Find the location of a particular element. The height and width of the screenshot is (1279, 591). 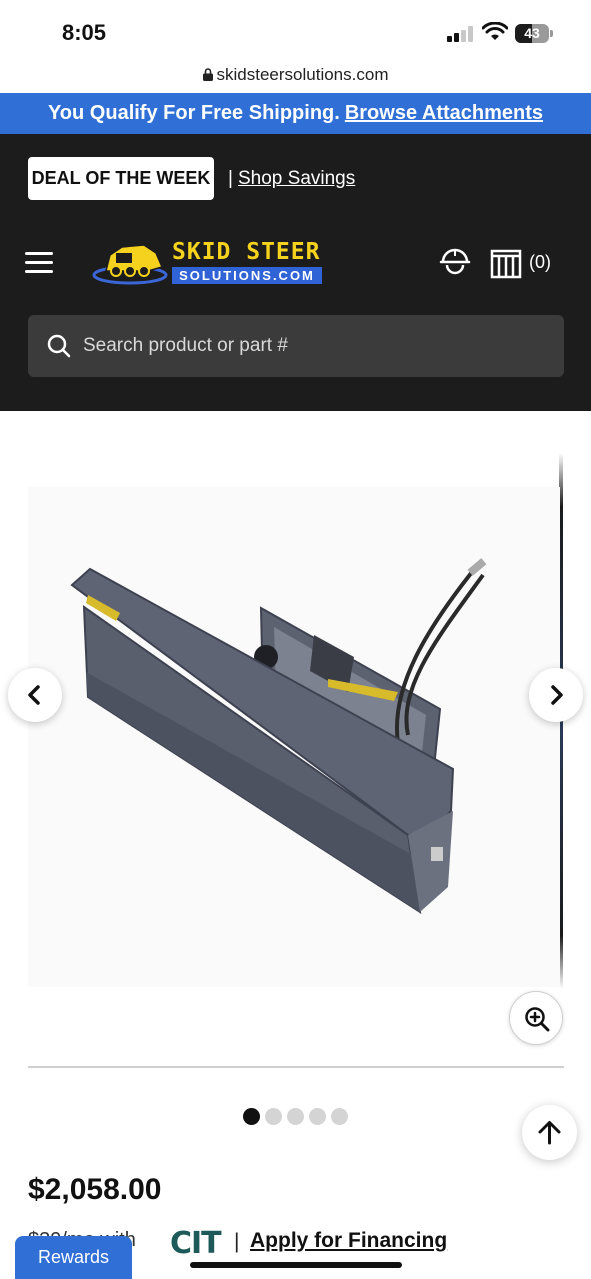

back-to-top-button is located at coordinates (549, 1132).